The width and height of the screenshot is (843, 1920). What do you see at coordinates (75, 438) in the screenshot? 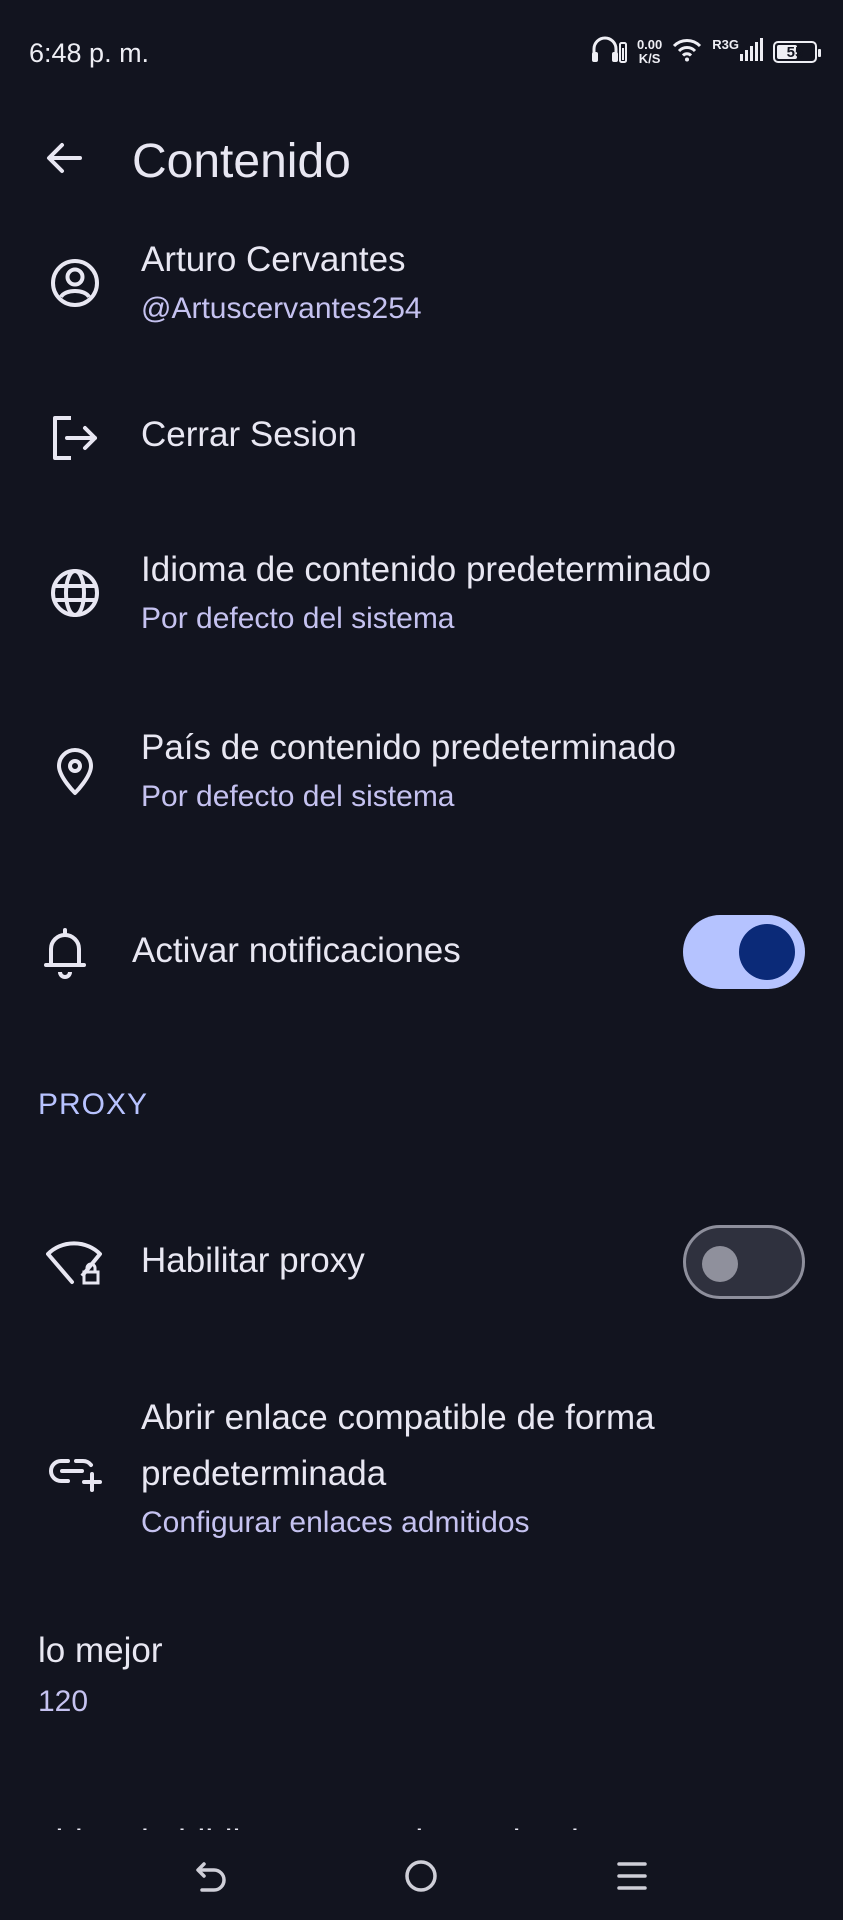
I see `logout-icon` at bounding box center [75, 438].